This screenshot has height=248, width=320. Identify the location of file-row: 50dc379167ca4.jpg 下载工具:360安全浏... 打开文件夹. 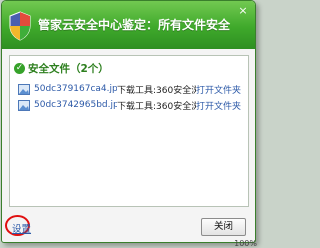
(131, 89).